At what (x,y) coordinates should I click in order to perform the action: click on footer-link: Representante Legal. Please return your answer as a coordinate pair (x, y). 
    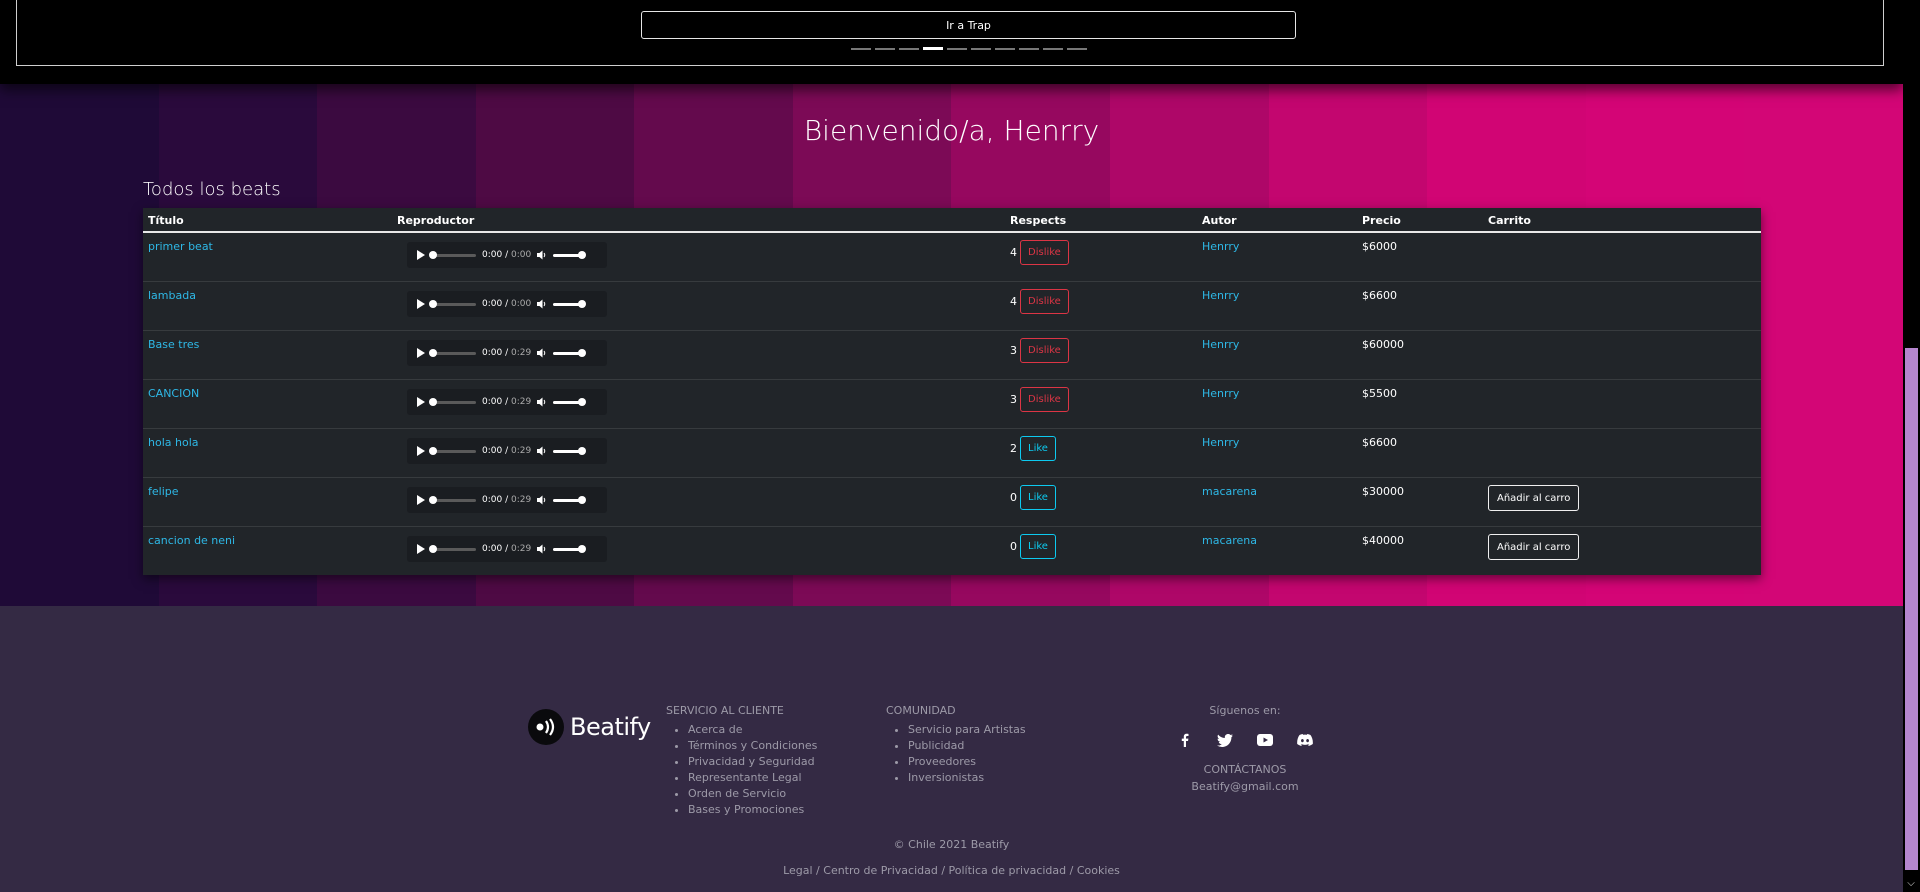
    Looking at the image, I should click on (752, 778).